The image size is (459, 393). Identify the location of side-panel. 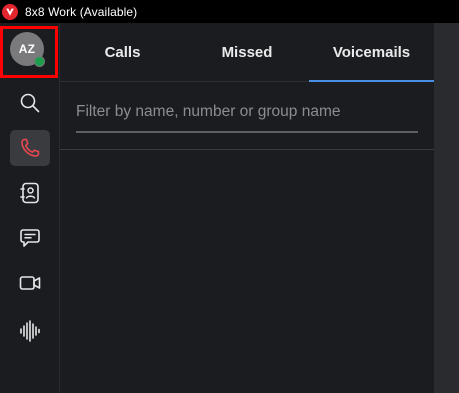
(446, 208).